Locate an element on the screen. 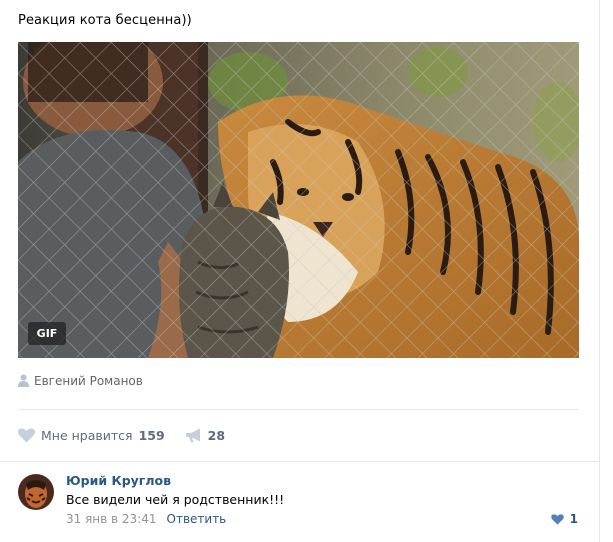 The height and width of the screenshot is (542, 613). comment-date: 31 янв в 23:41 is located at coordinates (111, 519).